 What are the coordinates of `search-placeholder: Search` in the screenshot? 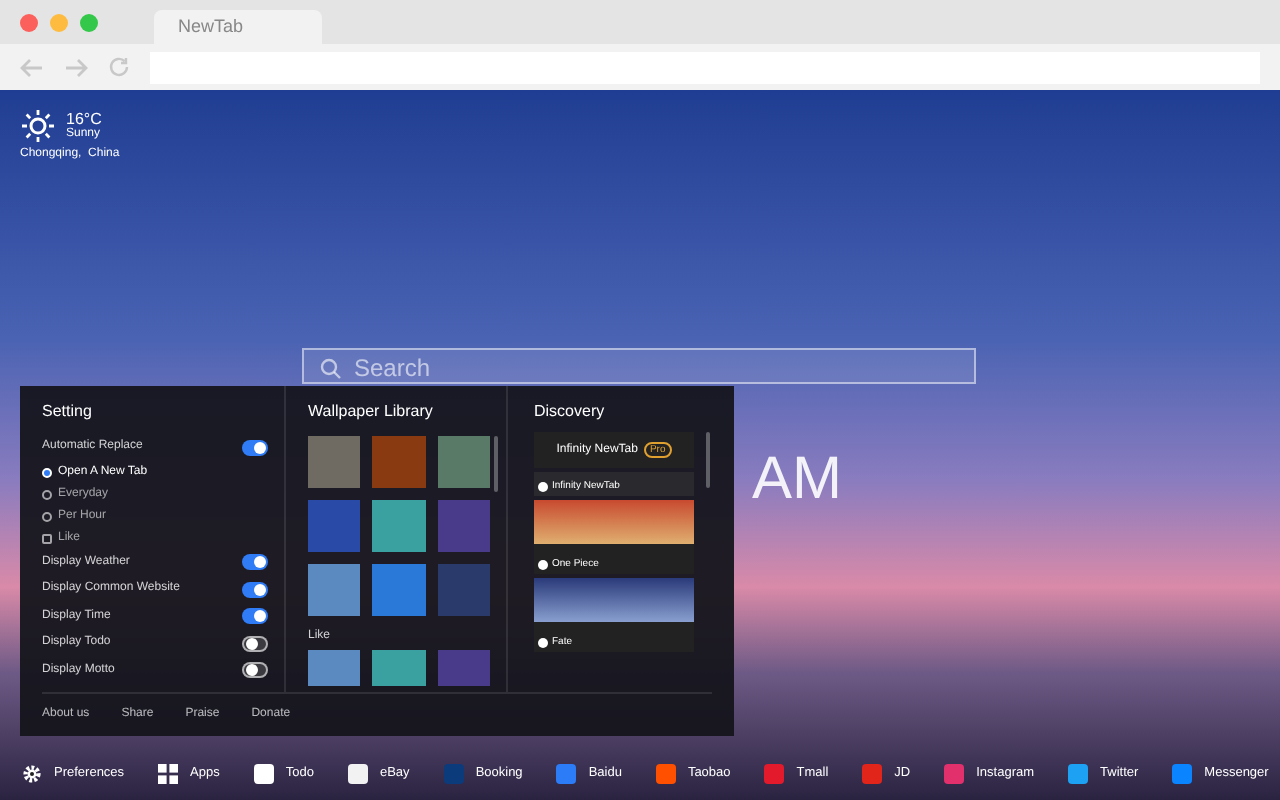 It's located at (392, 369).